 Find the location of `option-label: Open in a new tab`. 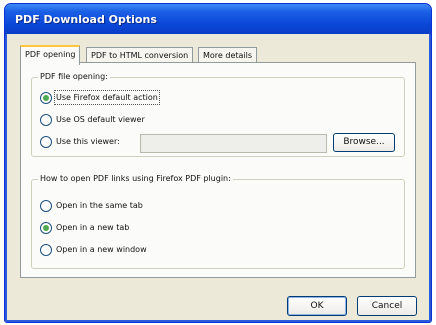

option-label: Open in a new tab is located at coordinates (93, 227).